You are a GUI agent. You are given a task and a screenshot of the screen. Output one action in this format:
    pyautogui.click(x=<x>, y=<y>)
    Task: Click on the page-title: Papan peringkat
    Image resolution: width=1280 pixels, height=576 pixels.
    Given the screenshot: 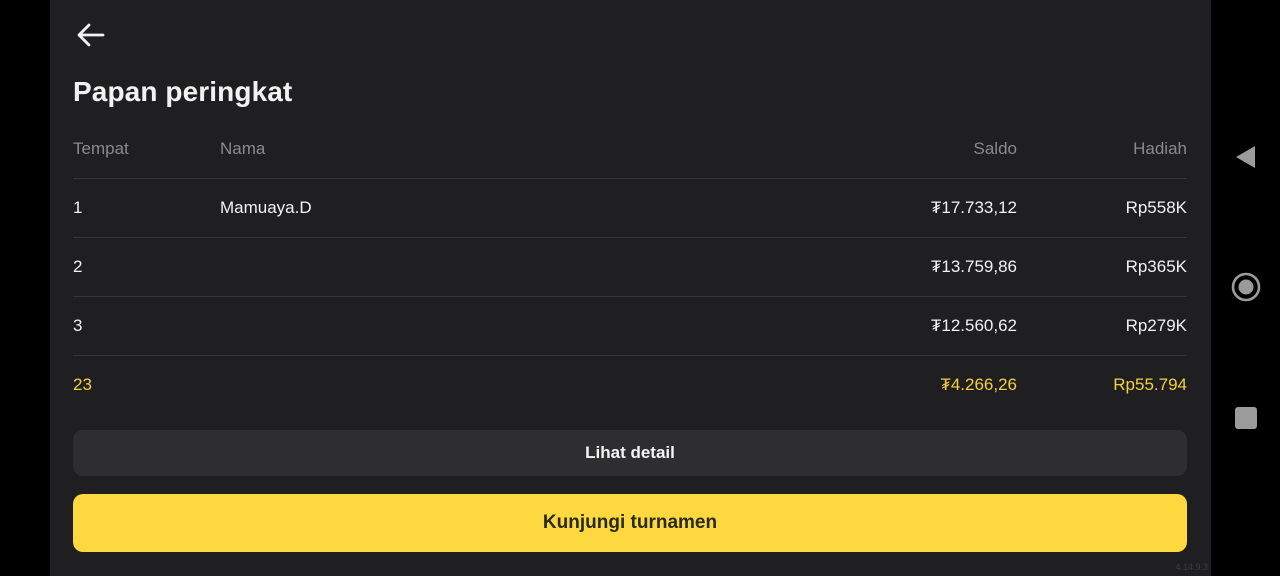 What is the action you would take?
    pyautogui.click(x=183, y=91)
    